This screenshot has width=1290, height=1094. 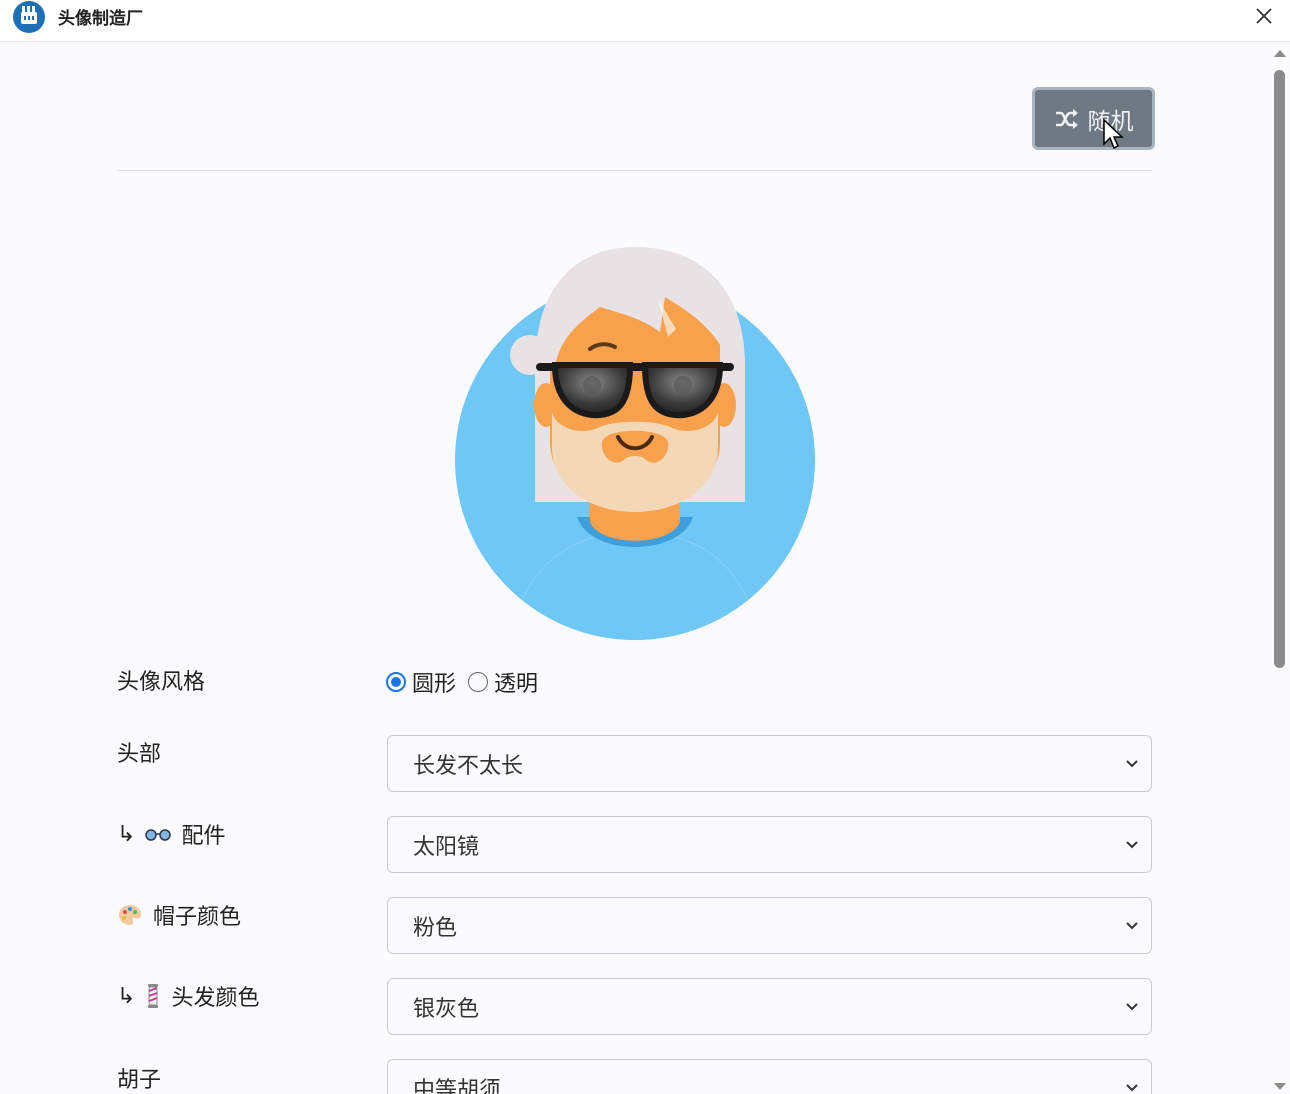 What do you see at coordinates (434, 682) in the screenshot?
I see `radio-circle-label: 圆形` at bounding box center [434, 682].